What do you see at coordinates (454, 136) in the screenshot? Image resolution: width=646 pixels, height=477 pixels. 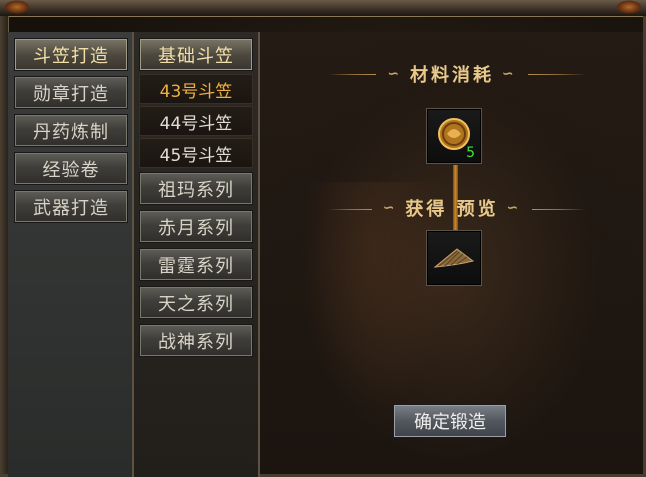 I see `material-slot: 5` at bounding box center [454, 136].